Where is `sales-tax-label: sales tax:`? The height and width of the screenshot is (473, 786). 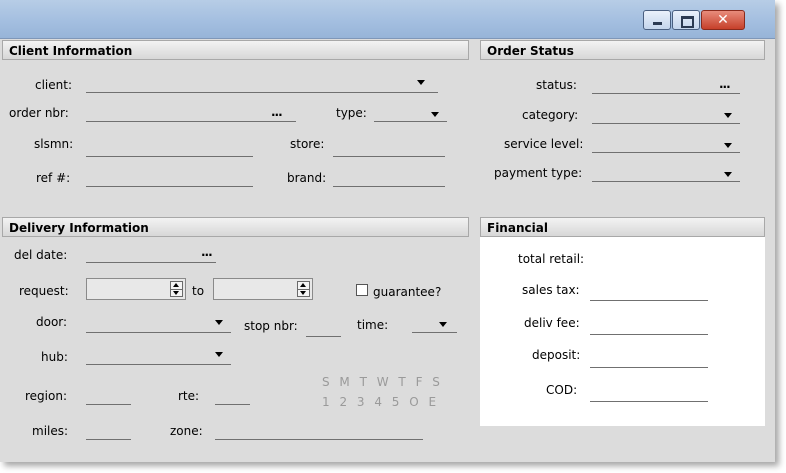 sales-tax-label: sales tax: is located at coordinates (551, 290).